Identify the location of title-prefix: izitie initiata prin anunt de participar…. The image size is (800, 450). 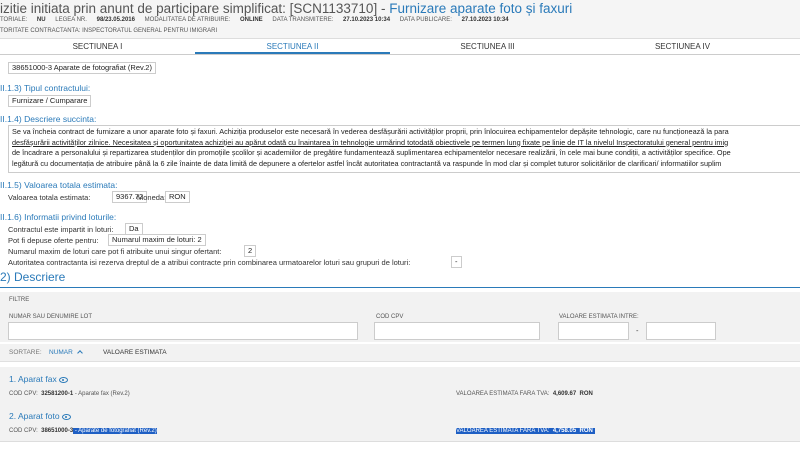
(195, 8).